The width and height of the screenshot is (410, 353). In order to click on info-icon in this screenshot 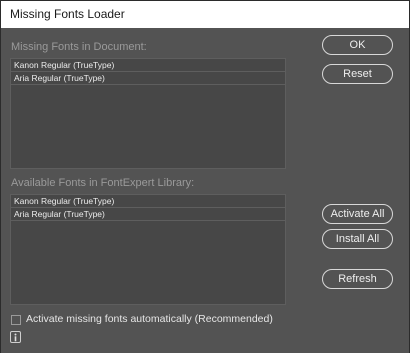, I will do `click(15, 337)`.